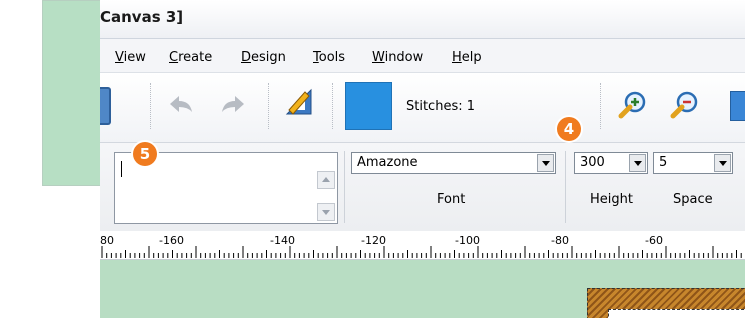 The height and width of the screenshot is (318, 745). I want to click on stitch-object, so click(666, 303).